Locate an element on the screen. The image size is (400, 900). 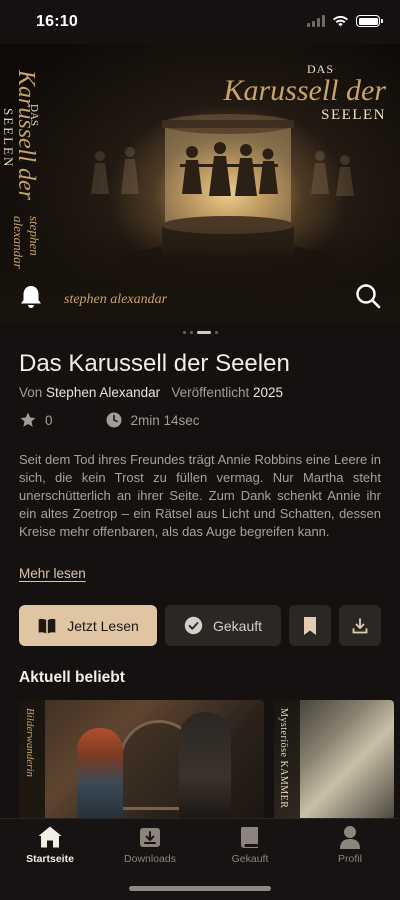
book-icon is located at coordinates (249, 837).